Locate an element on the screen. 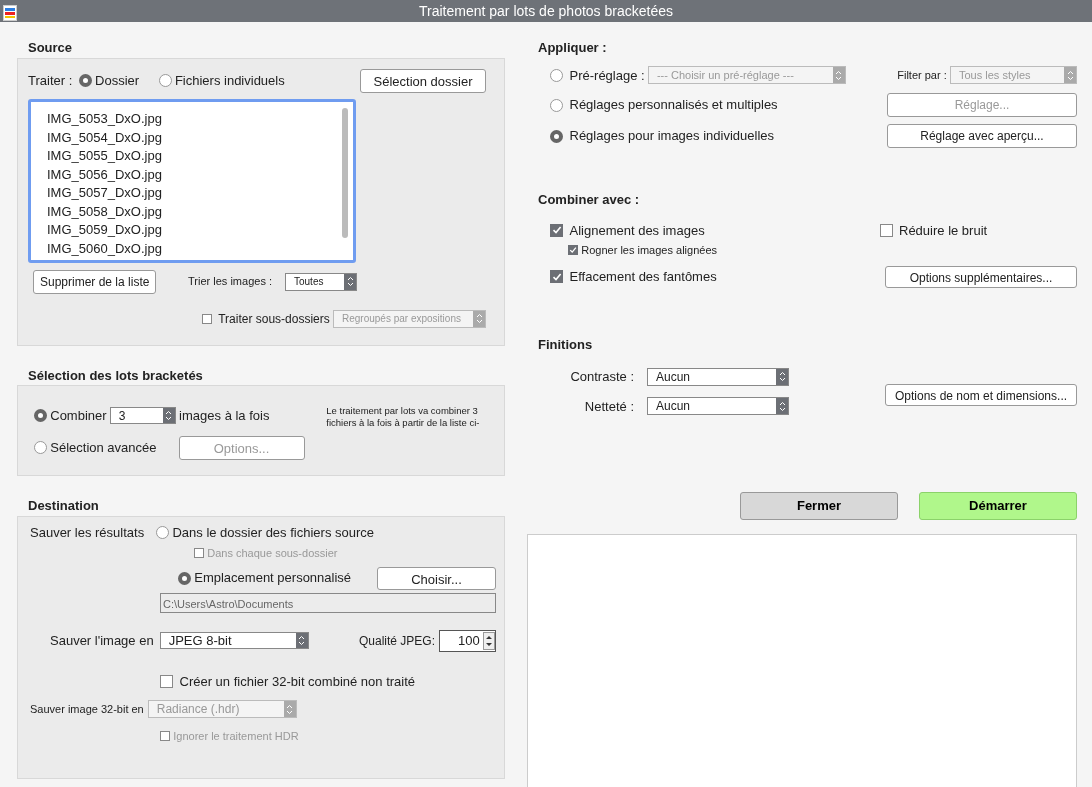 The image size is (1092, 787). stepper-icon is located at coordinates (489, 640).